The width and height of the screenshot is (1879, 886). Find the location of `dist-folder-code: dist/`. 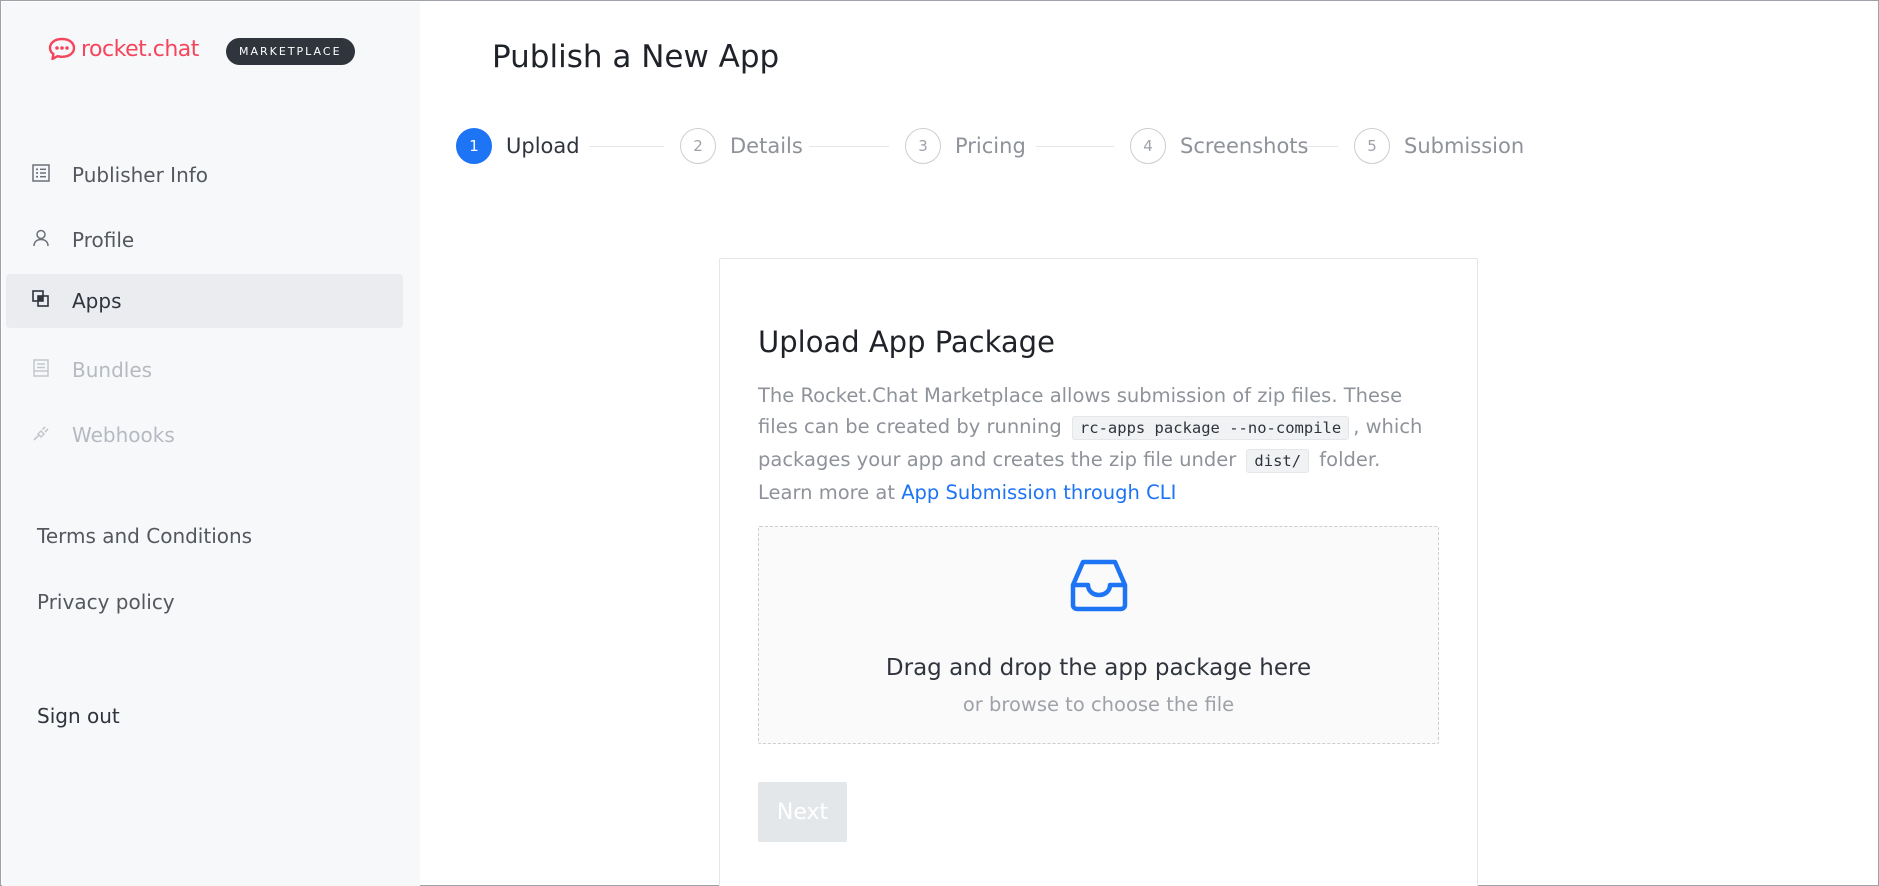

dist-folder-code: dist/ is located at coordinates (1278, 461).